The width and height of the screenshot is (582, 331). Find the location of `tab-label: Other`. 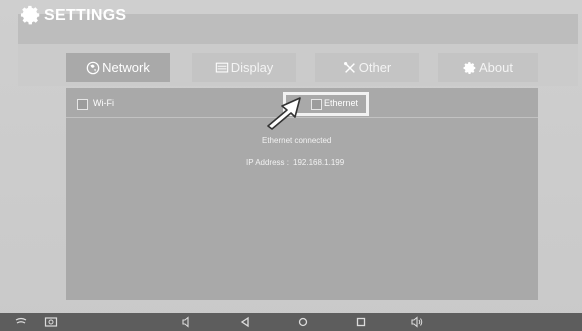

tab-label: Other is located at coordinates (375, 67).